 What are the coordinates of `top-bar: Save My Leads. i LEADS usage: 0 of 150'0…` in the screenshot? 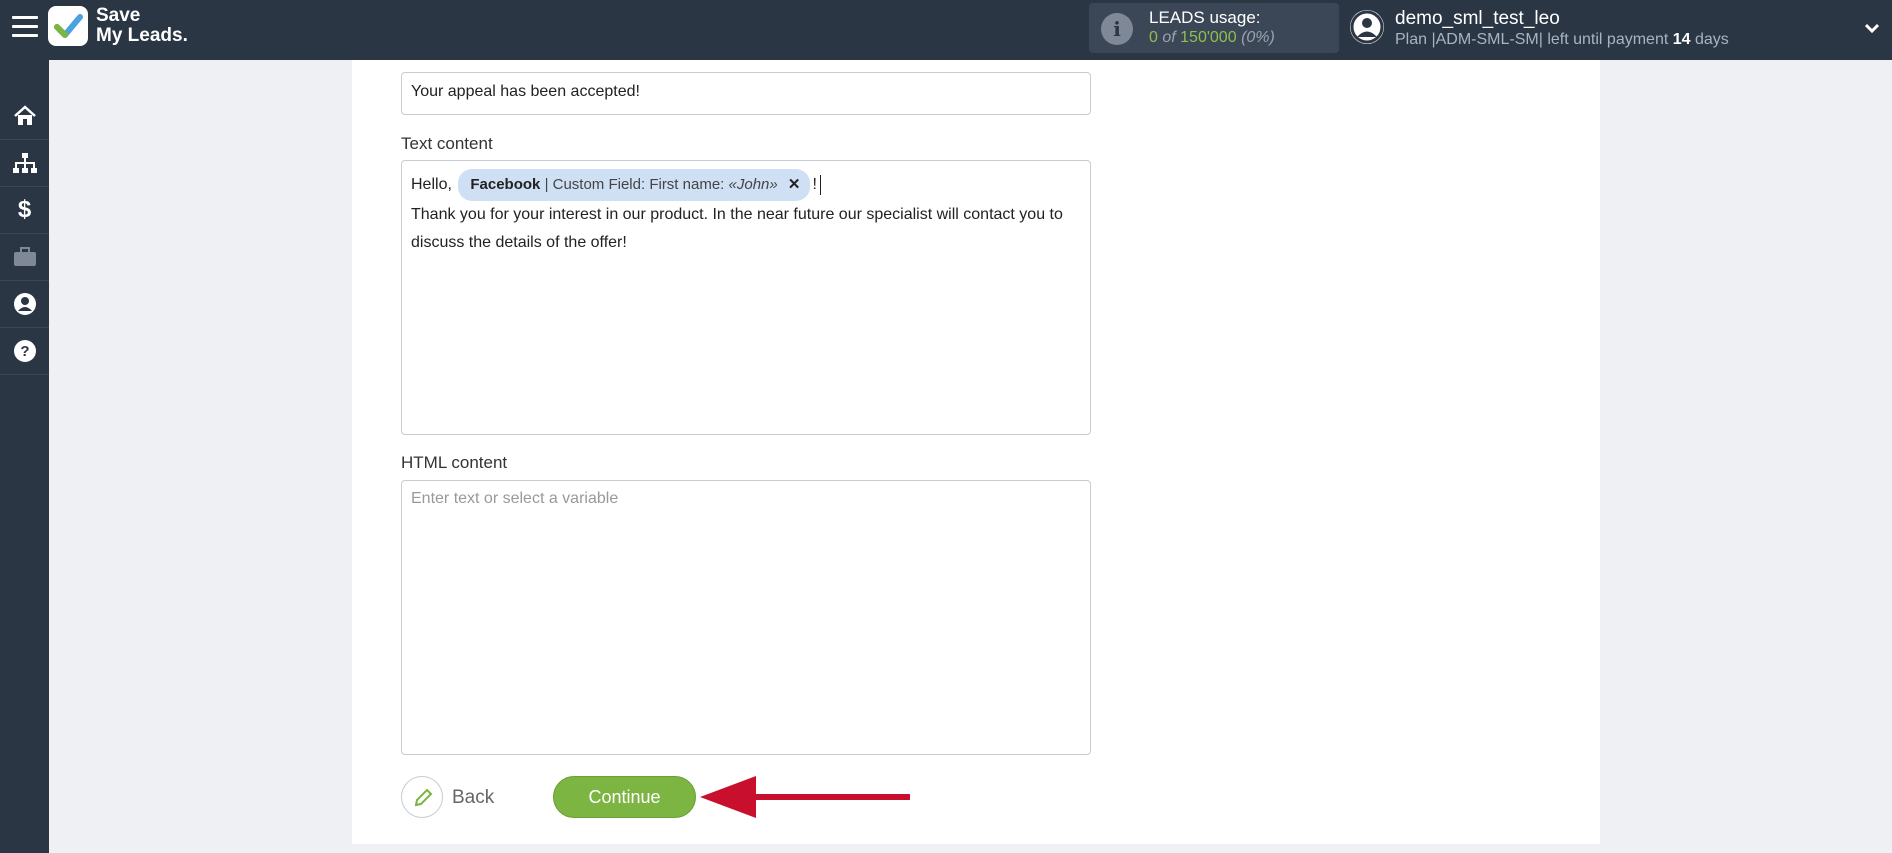 It's located at (946, 30).